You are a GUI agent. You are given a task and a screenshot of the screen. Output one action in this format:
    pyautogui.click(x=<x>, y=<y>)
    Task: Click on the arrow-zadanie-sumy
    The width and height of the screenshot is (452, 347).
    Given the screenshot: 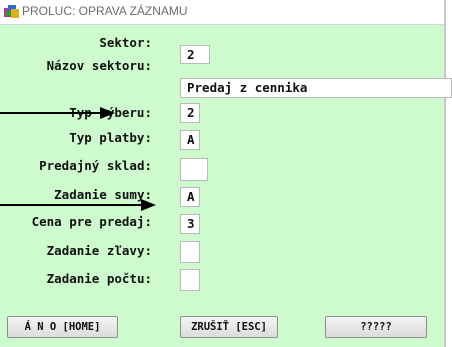 What is the action you would take?
    pyautogui.click(x=78, y=205)
    